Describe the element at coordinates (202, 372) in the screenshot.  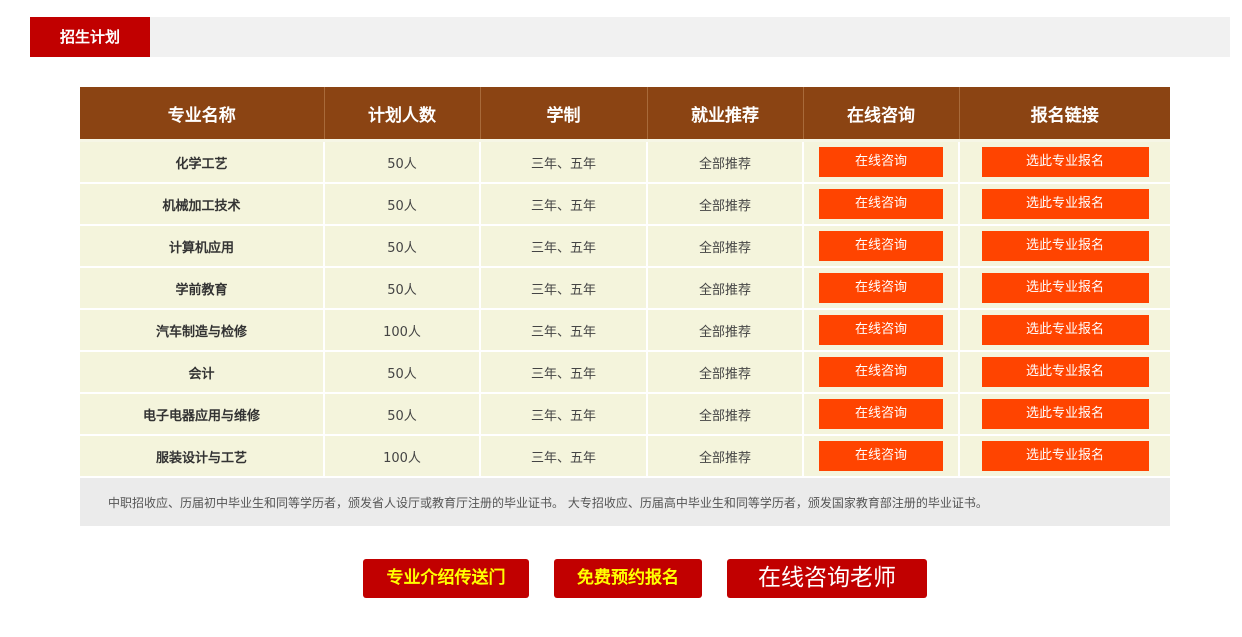
I see `major-name: 会计` at that location.